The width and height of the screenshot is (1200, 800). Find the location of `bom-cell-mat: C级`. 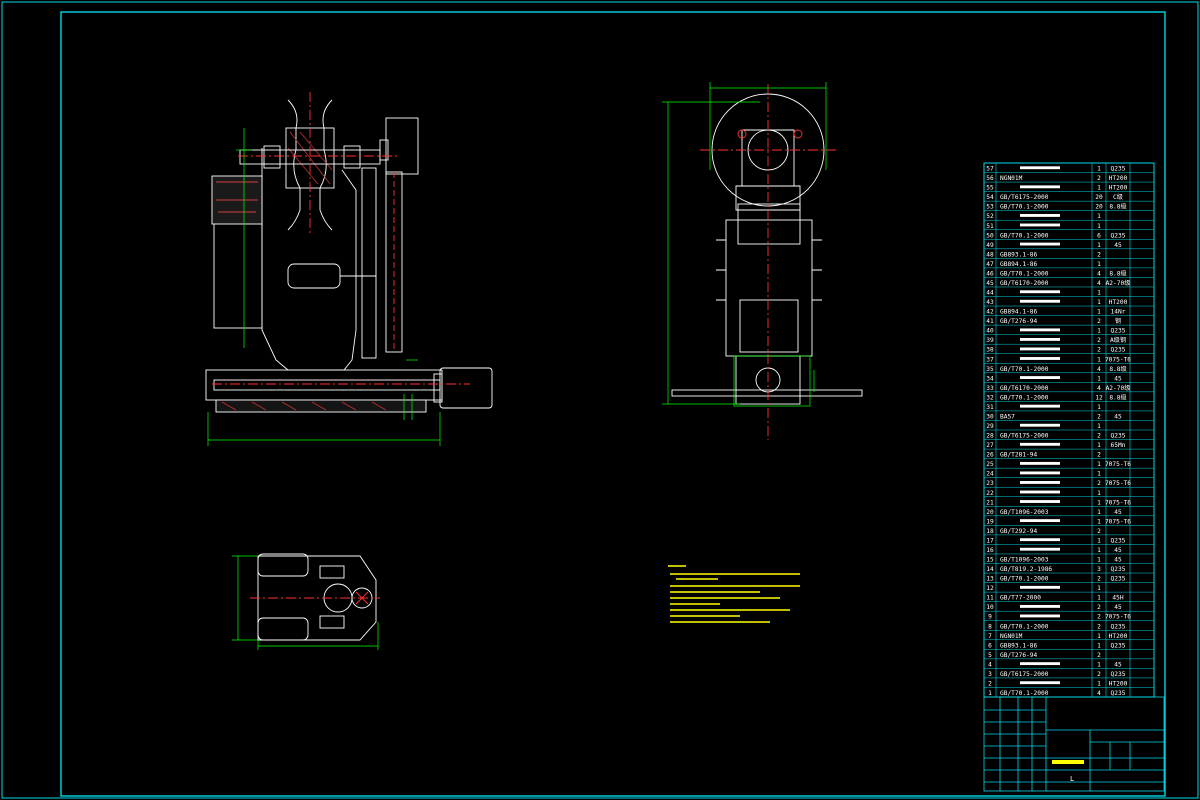

bom-cell-mat: C级 is located at coordinates (1118, 197).